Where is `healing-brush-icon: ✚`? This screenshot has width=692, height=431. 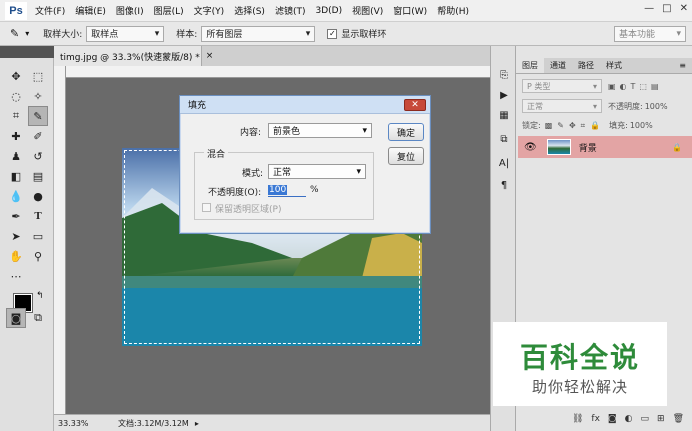
healing-brush-icon: ✚ is located at coordinates (16, 136).